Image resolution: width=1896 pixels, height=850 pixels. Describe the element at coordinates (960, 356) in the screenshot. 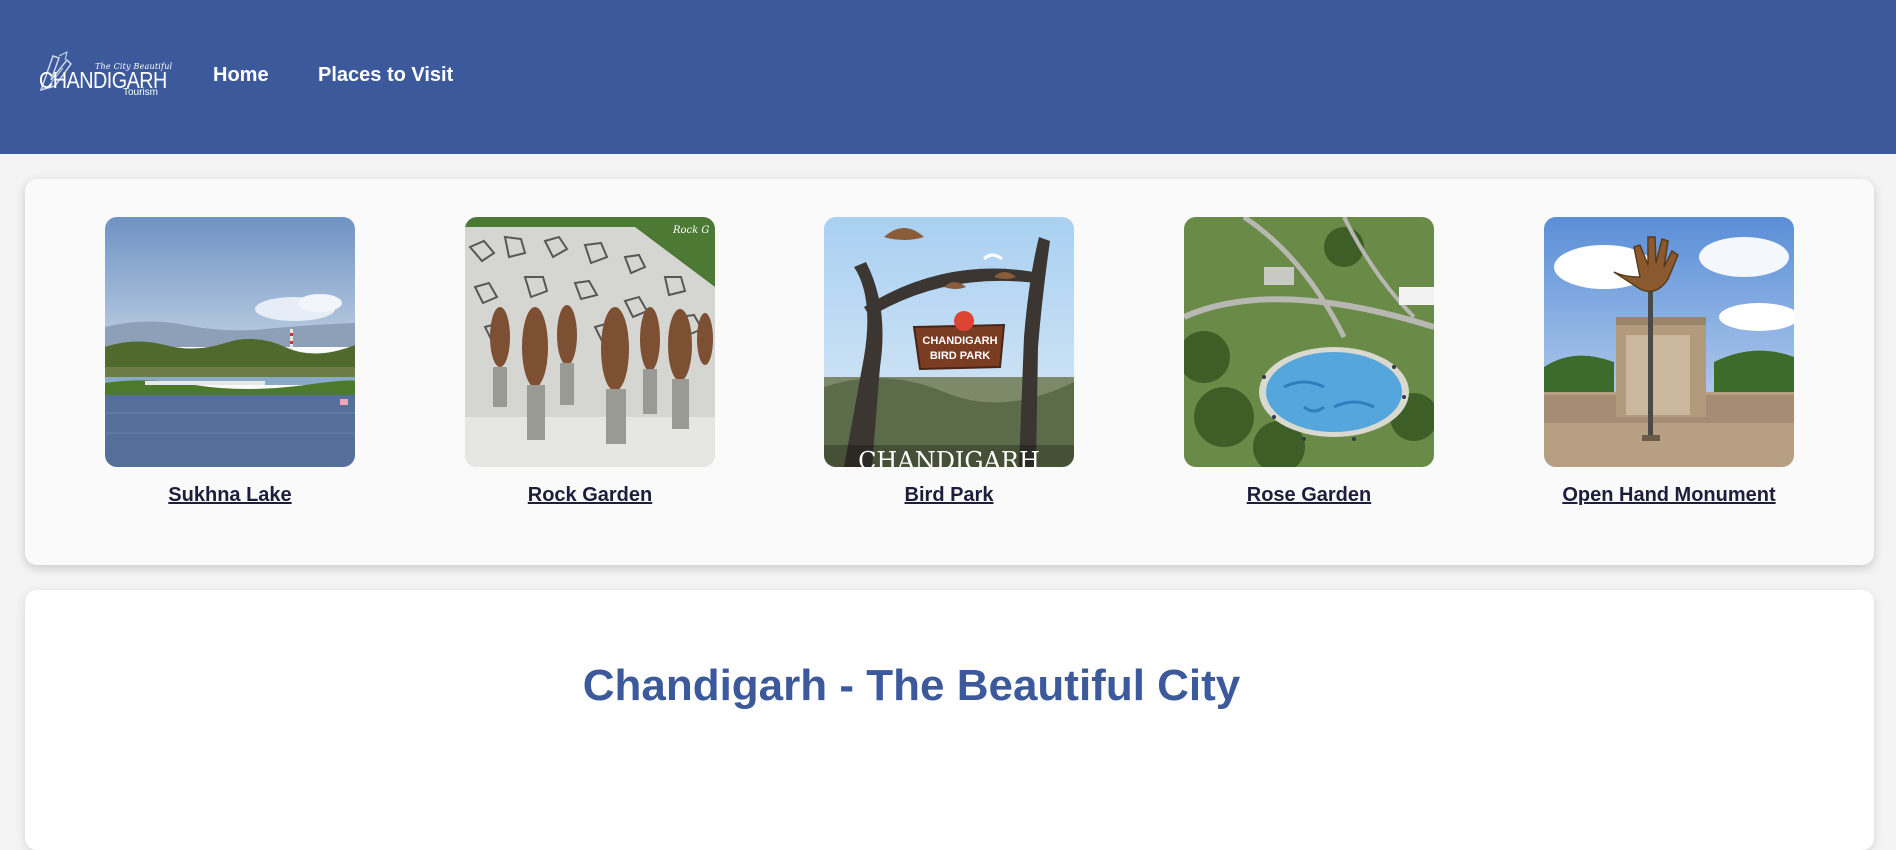

I see `svg-text: BIRD PARK` at that location.